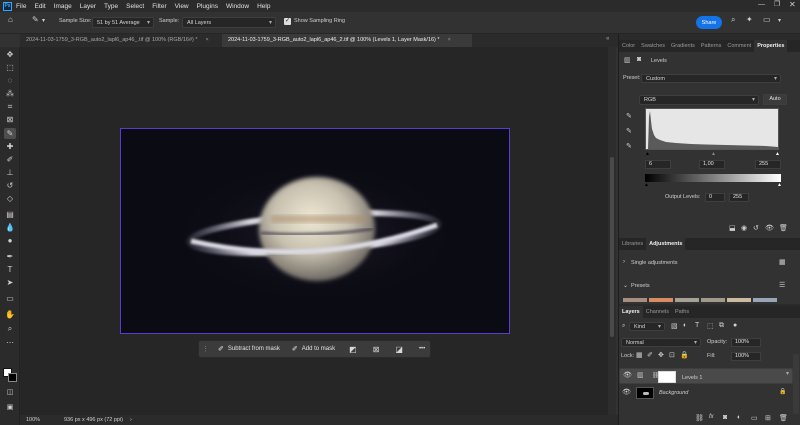 This screenshot has width=800, height=425. I want to click on opacity-field: 100%, so click(746, 342).